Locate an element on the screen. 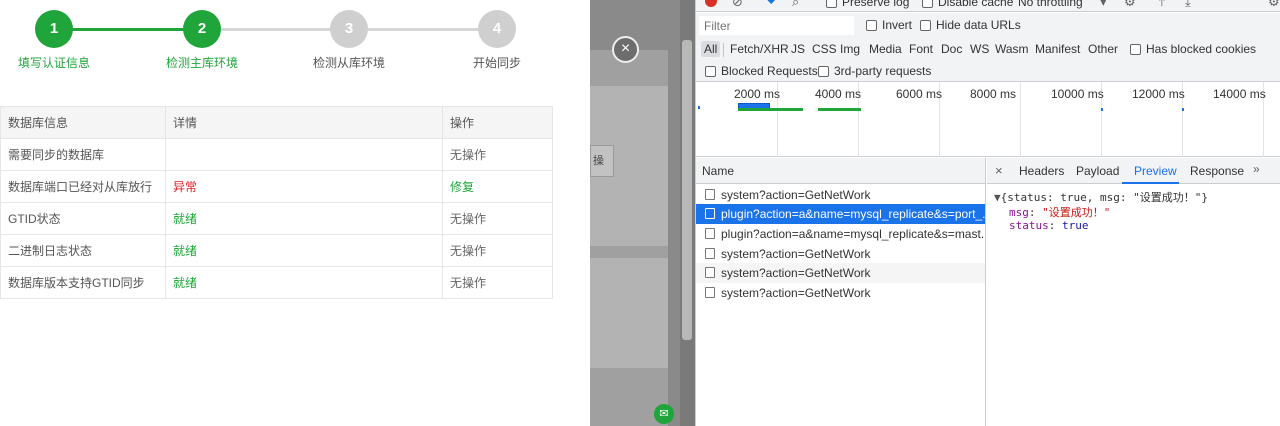 This screenshot has height=426, width=1280. step-3: 3 检测从库环境 is located at coordinates (349, 40).